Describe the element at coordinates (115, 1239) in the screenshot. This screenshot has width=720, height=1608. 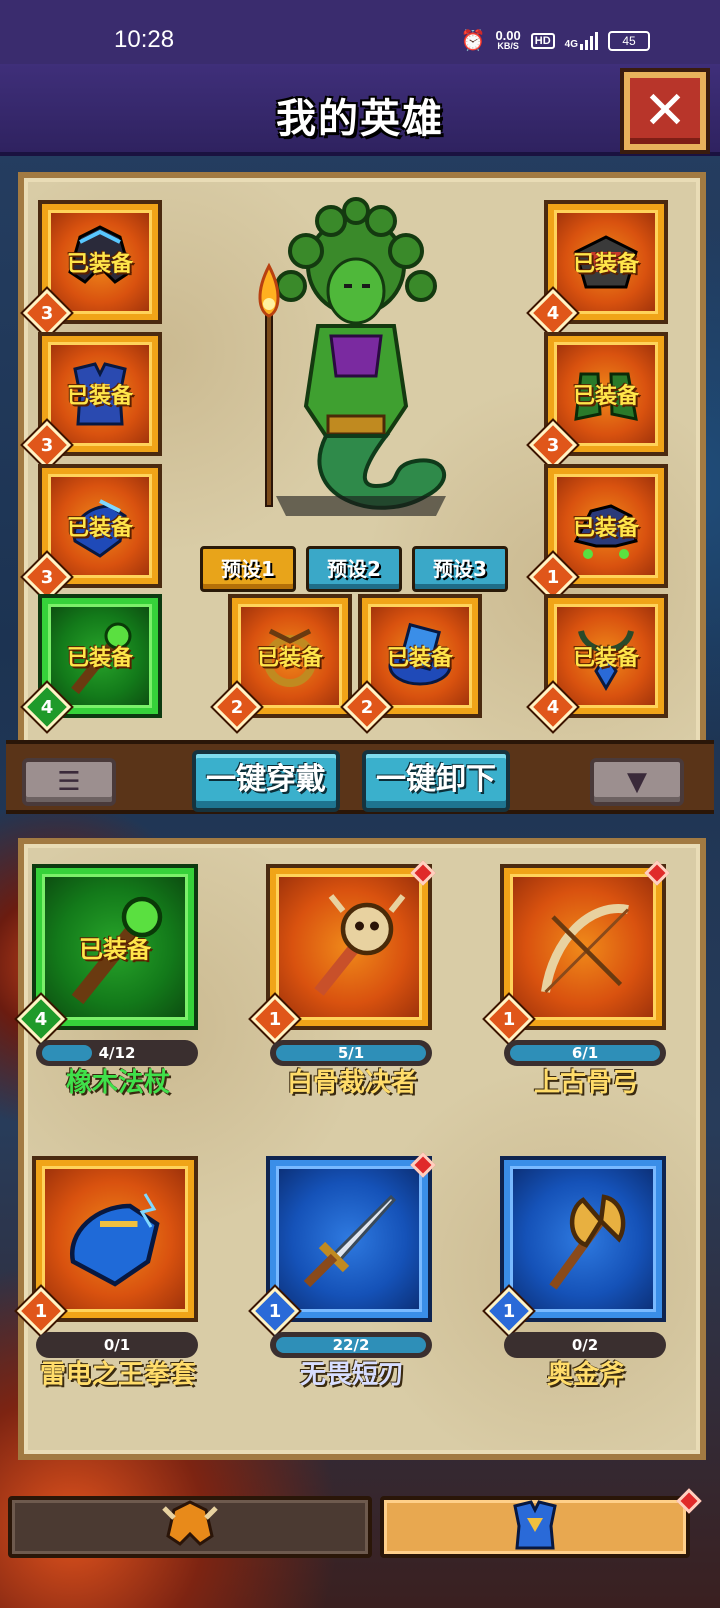
I see `gauntlet-icon` at that location.